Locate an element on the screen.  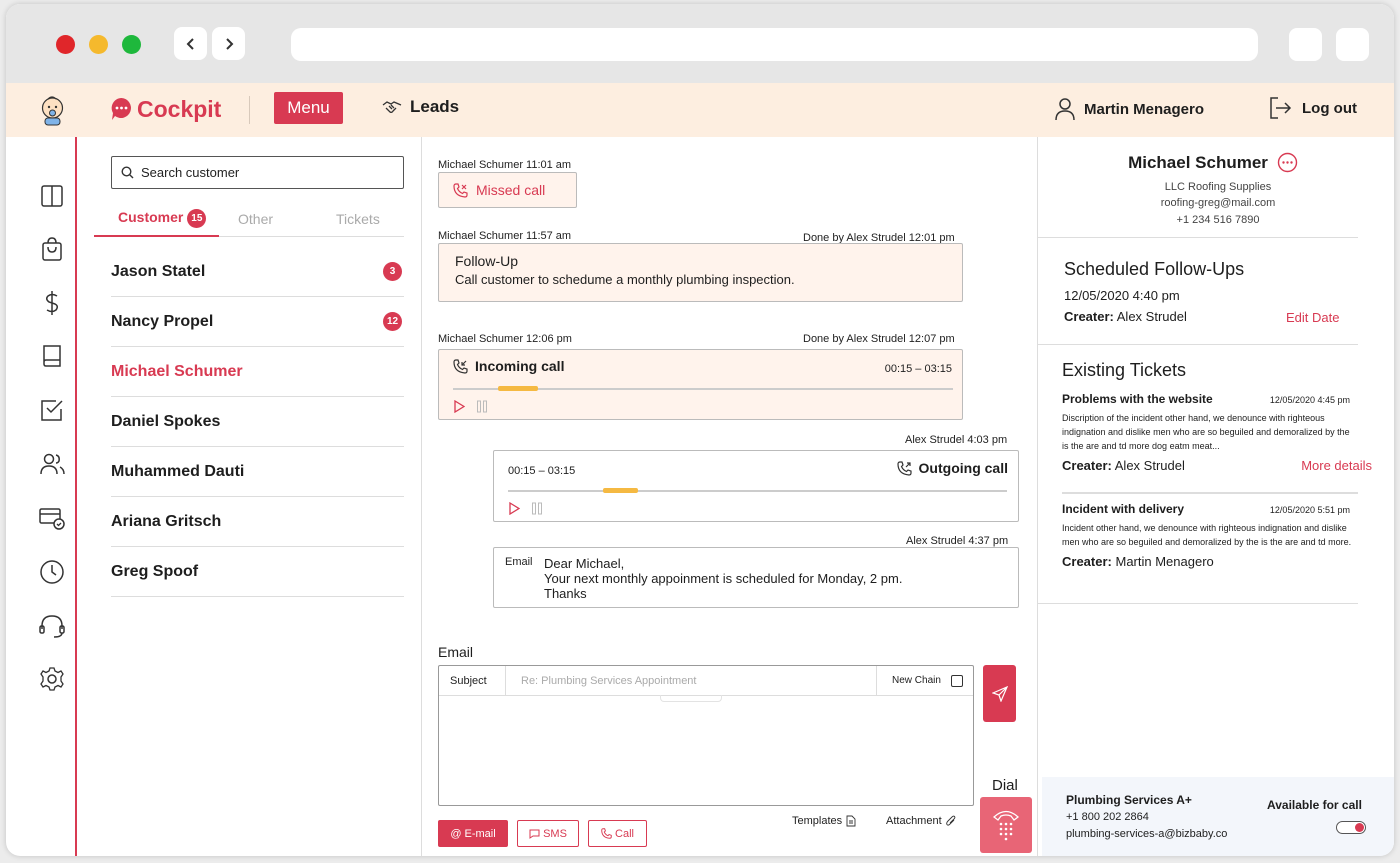
outgoing-call-card: 00:15 – 03:15 Outgoing call is located at coordinates (756, 486).